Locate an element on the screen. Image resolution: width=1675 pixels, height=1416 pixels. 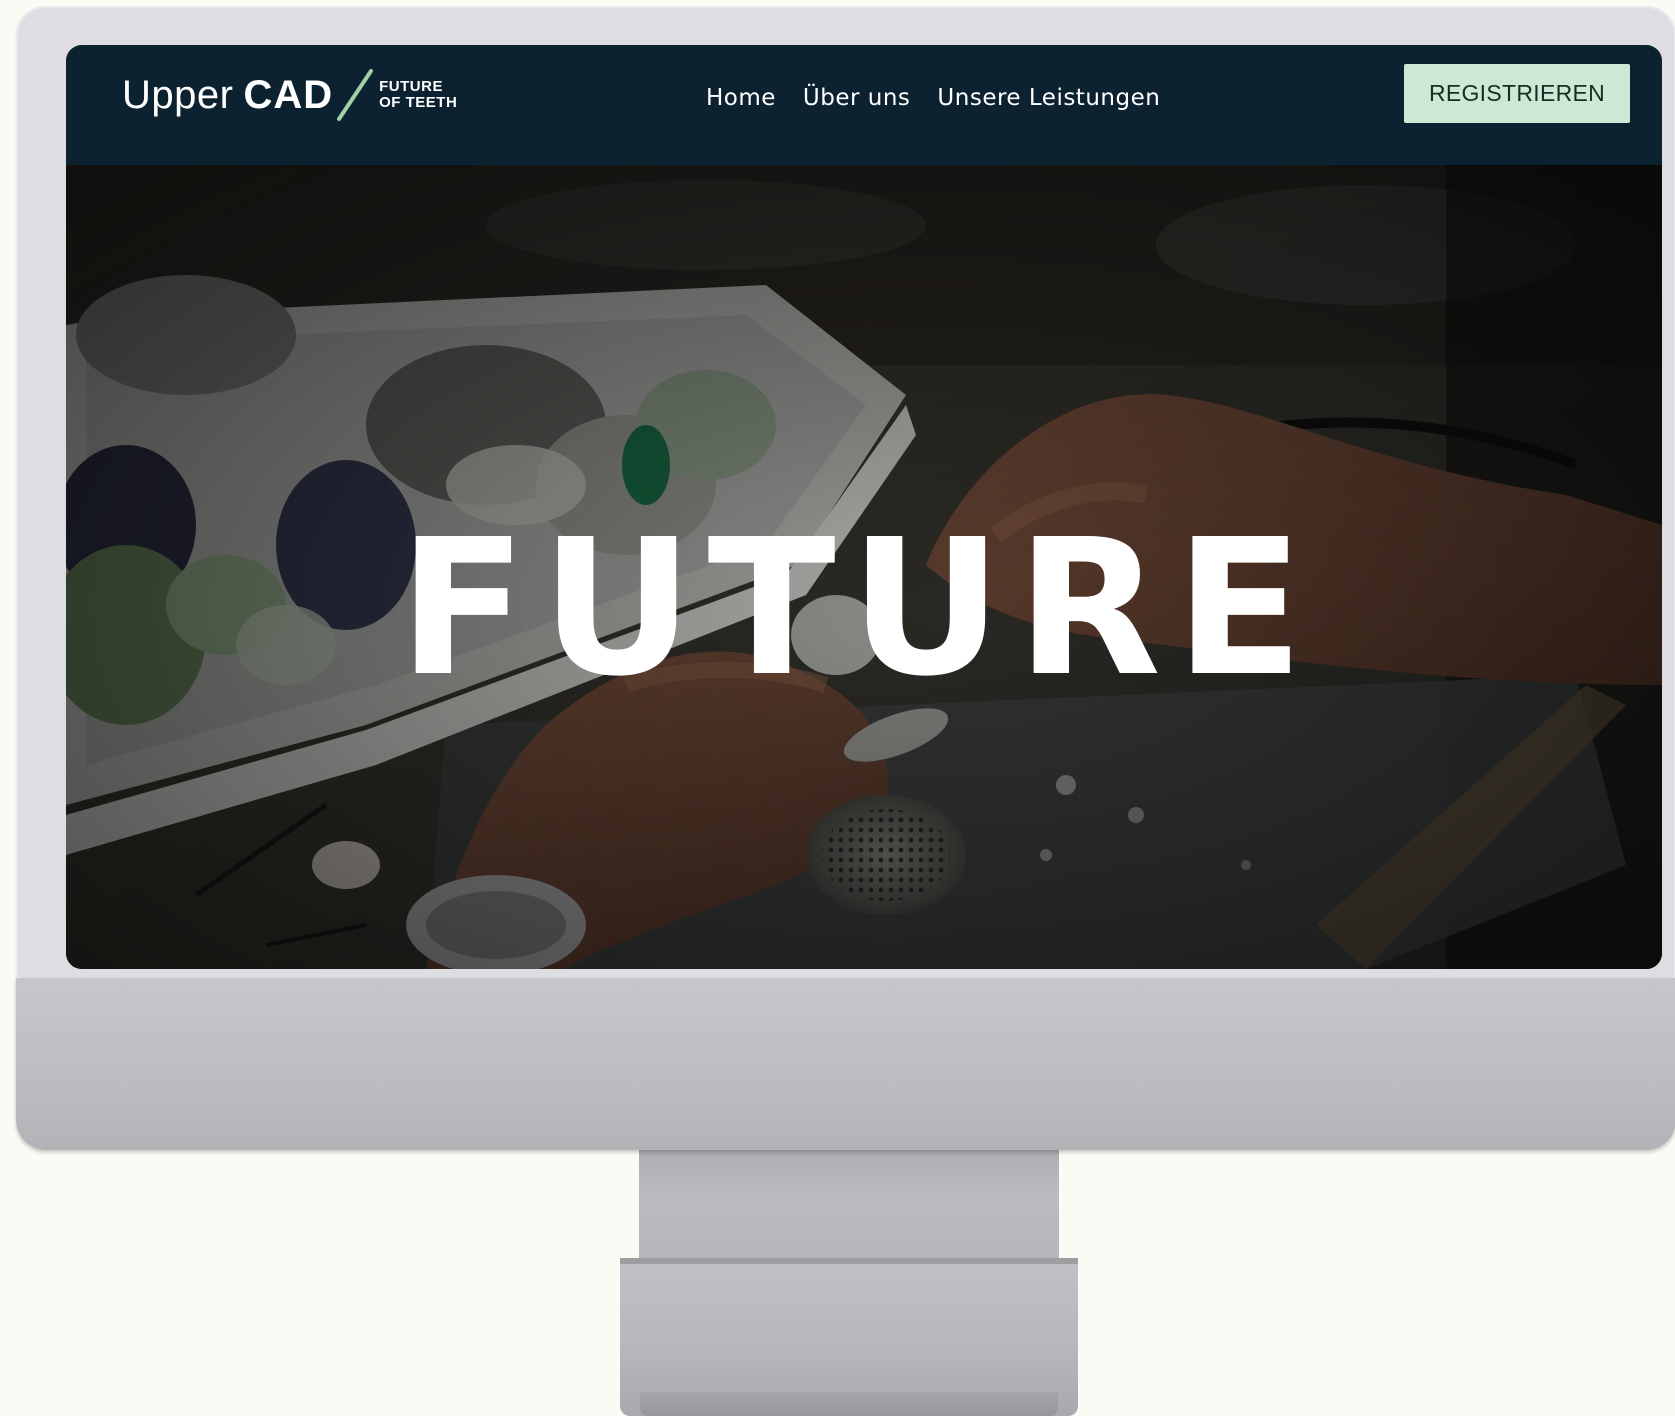
monitor-stand-neck is located at coordinates (849, 1205).